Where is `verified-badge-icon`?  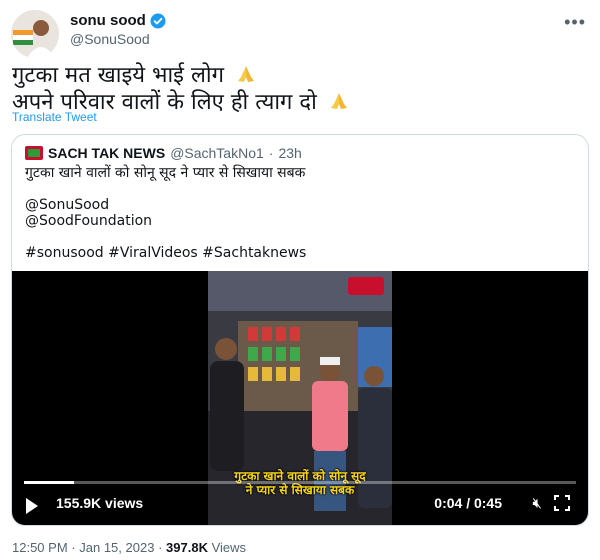 verified-badge-icon is located at coordinates (158, 20).